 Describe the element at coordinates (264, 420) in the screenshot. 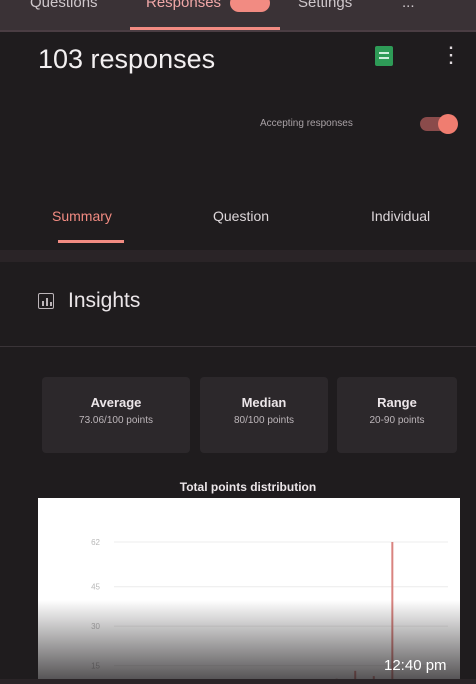

I see `stat-value: 80/100 points` at that location.